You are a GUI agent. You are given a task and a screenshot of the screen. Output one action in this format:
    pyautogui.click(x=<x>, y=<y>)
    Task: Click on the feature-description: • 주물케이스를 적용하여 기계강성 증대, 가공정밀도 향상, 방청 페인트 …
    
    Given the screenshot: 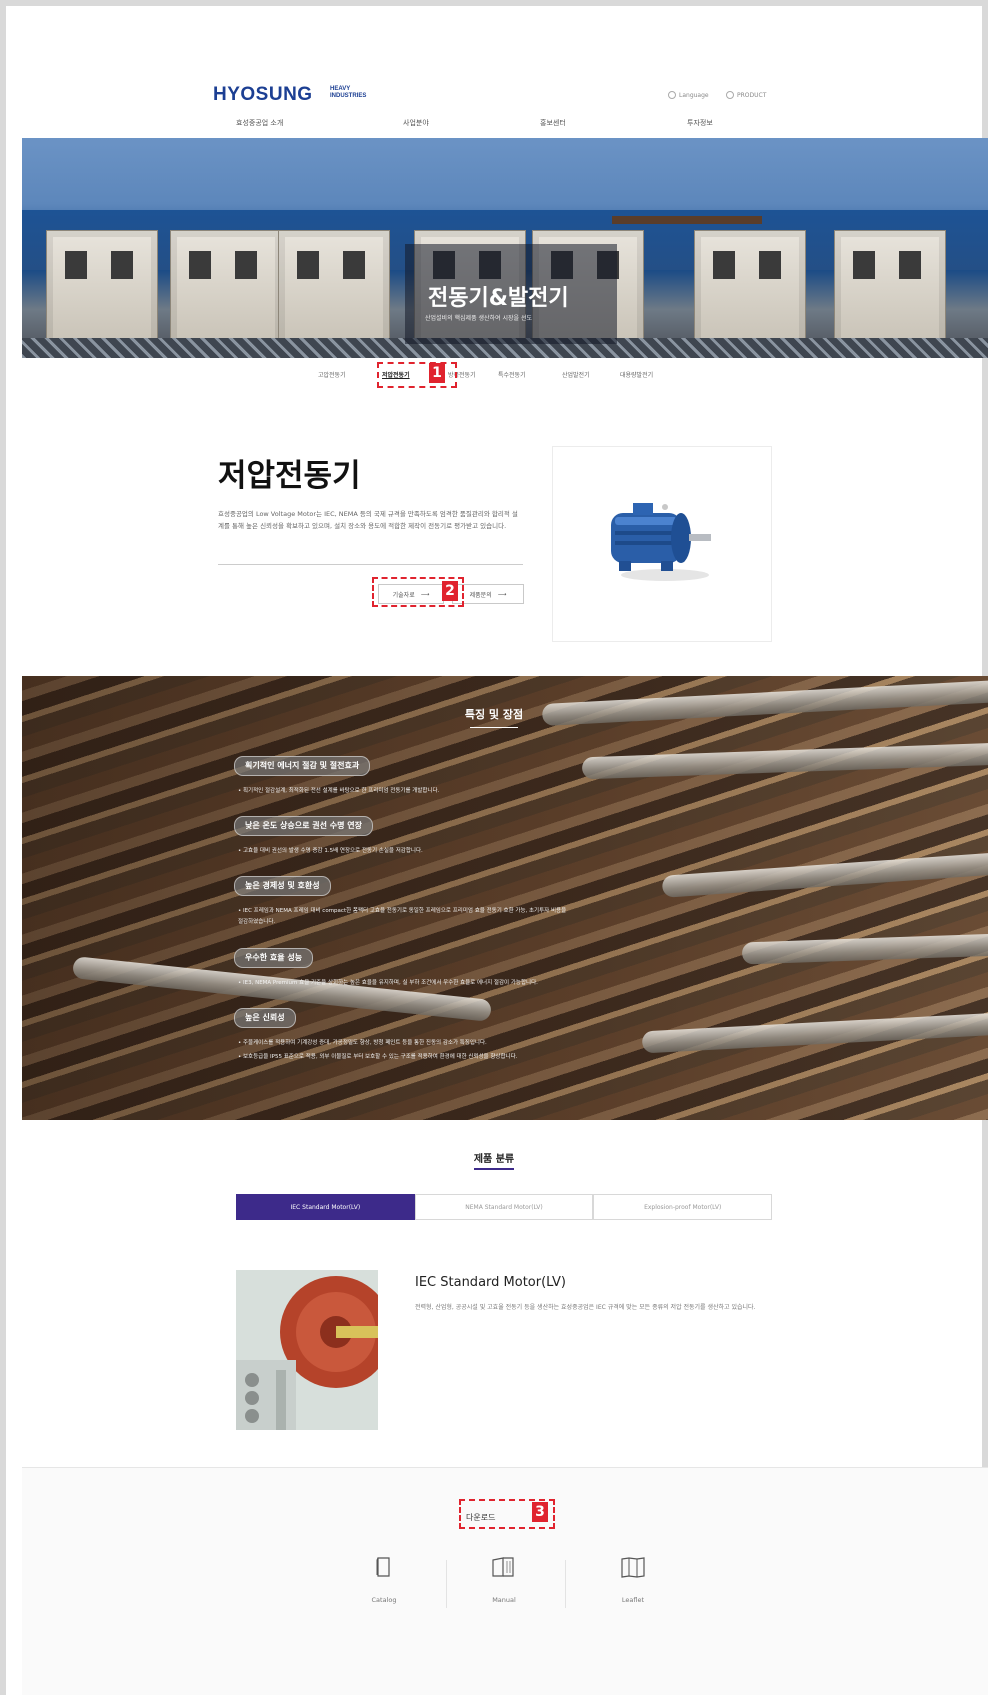 What is the action you would take?
    pyautogui.click(x=362, y=1043)
    